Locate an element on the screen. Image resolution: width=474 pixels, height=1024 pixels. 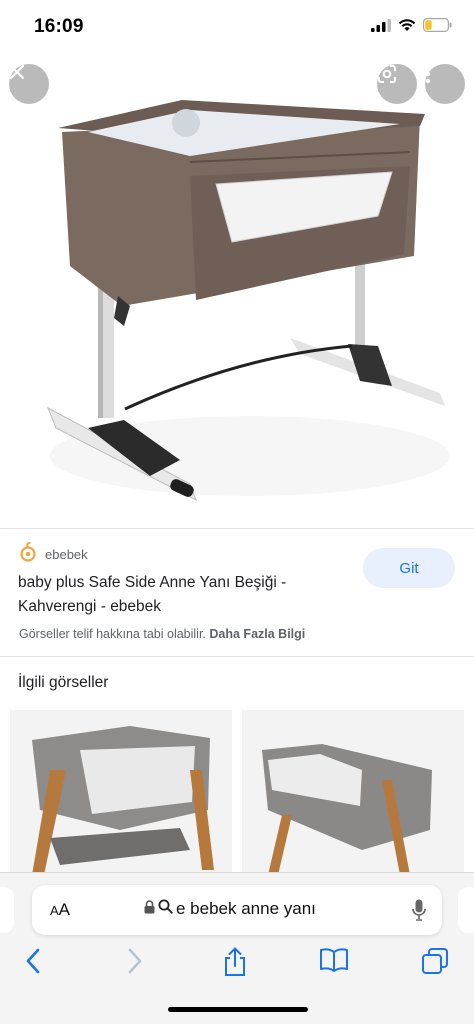
page-settings-button: AA is located at coordinates (60, 910).